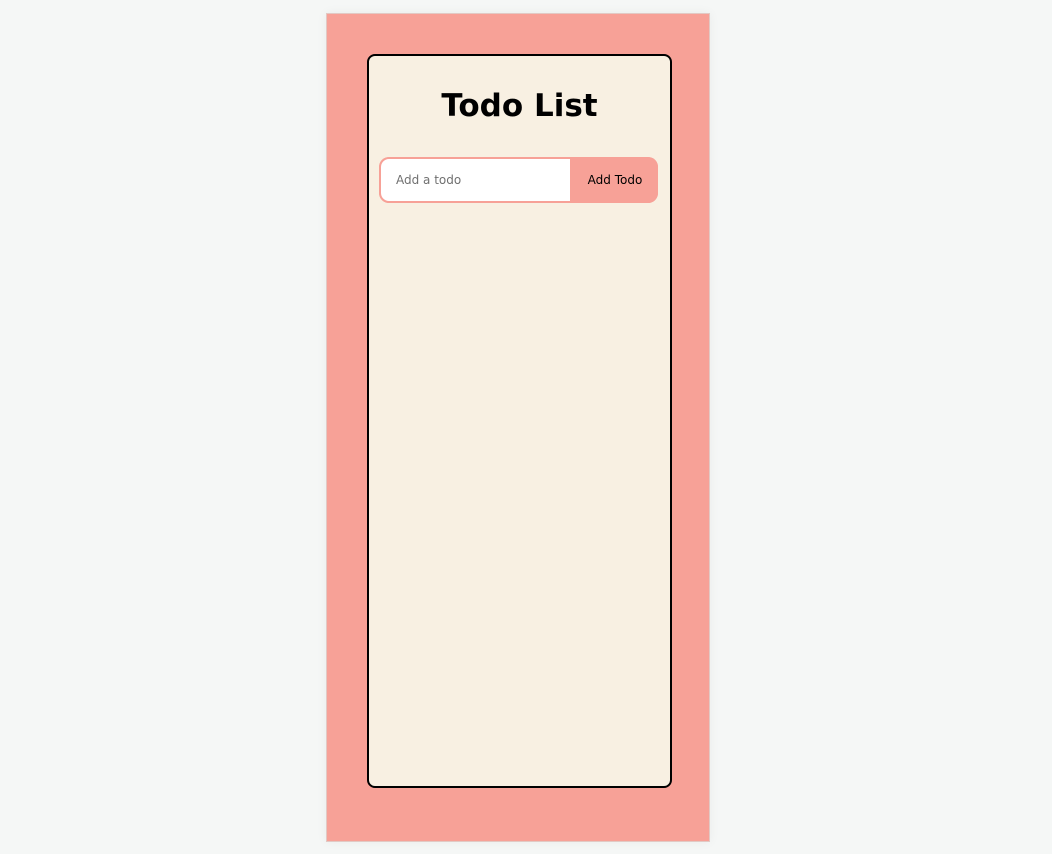 The image size is (1052, 854). Describe the element at coordinates (475, 180) in the screenshot. I see `todo-input` at that location.